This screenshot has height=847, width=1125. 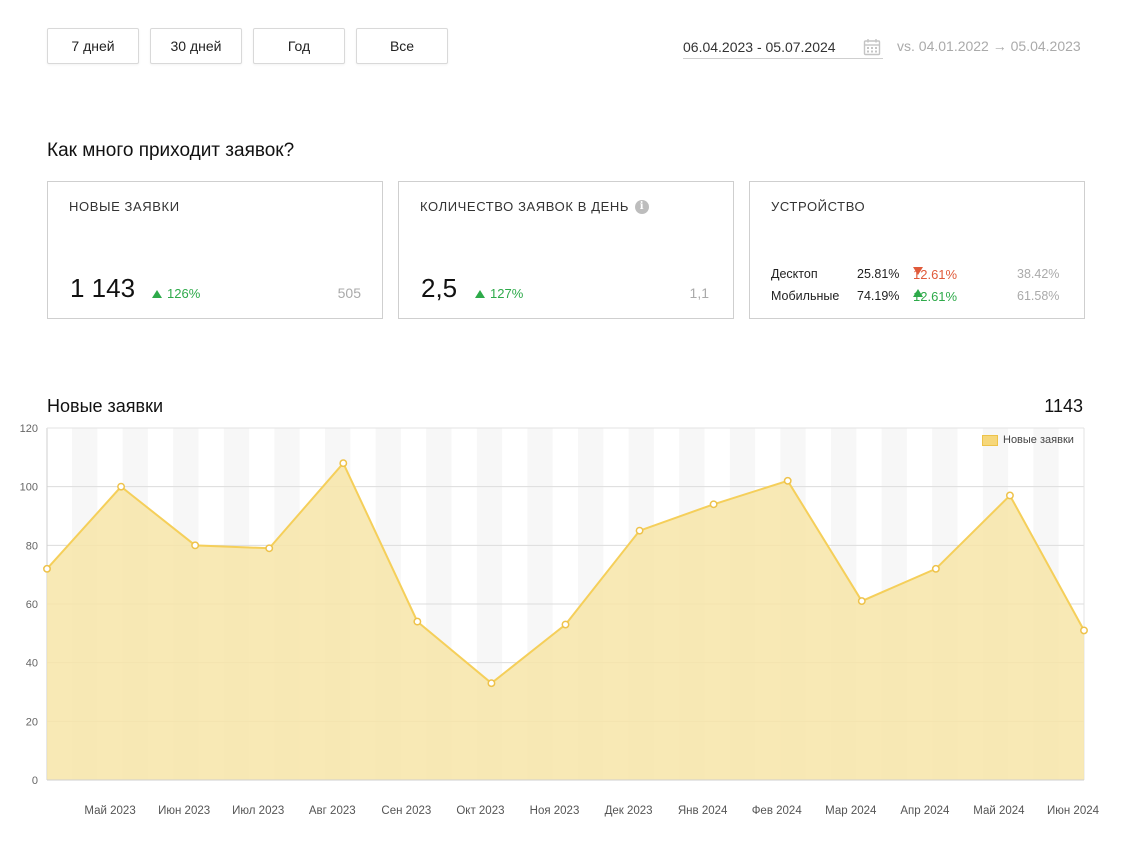 What do you see at coordinates (124, 206) in the screenshot?
I see `card-title: НОВЫЕ ЗАЯВКИ` at bounding box center [124, 206].